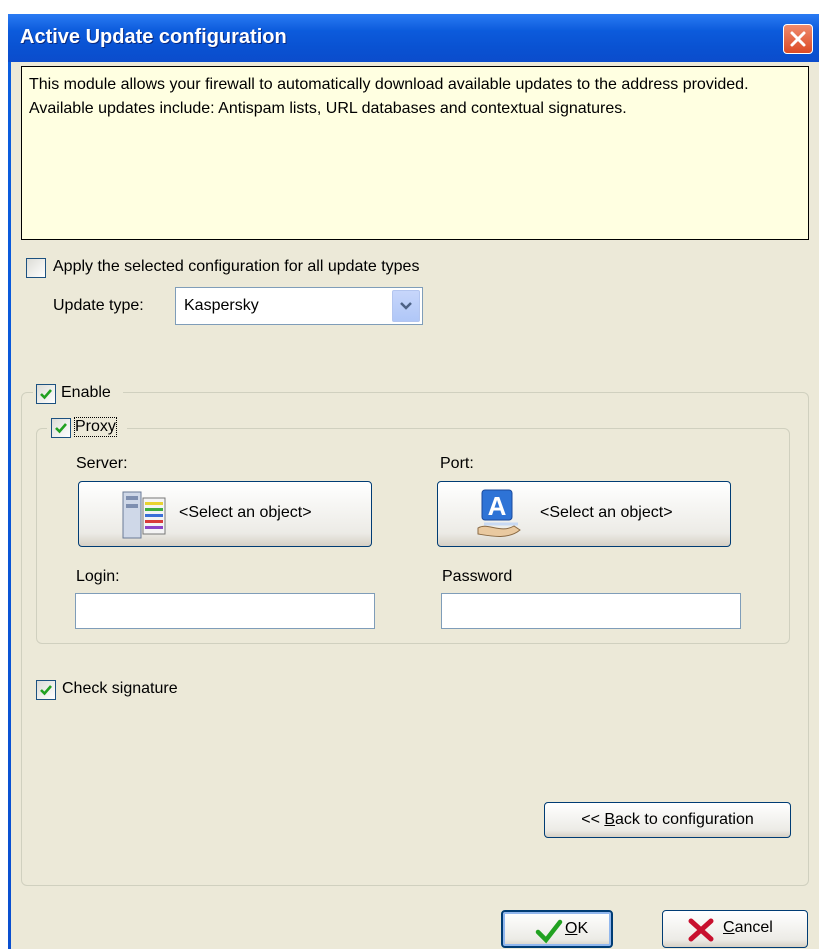 This screenshot has height=949, width=819. Describe the element at coordinates (593, 819) in the screenshot. I see `back-button-prefix: <<` at that location.